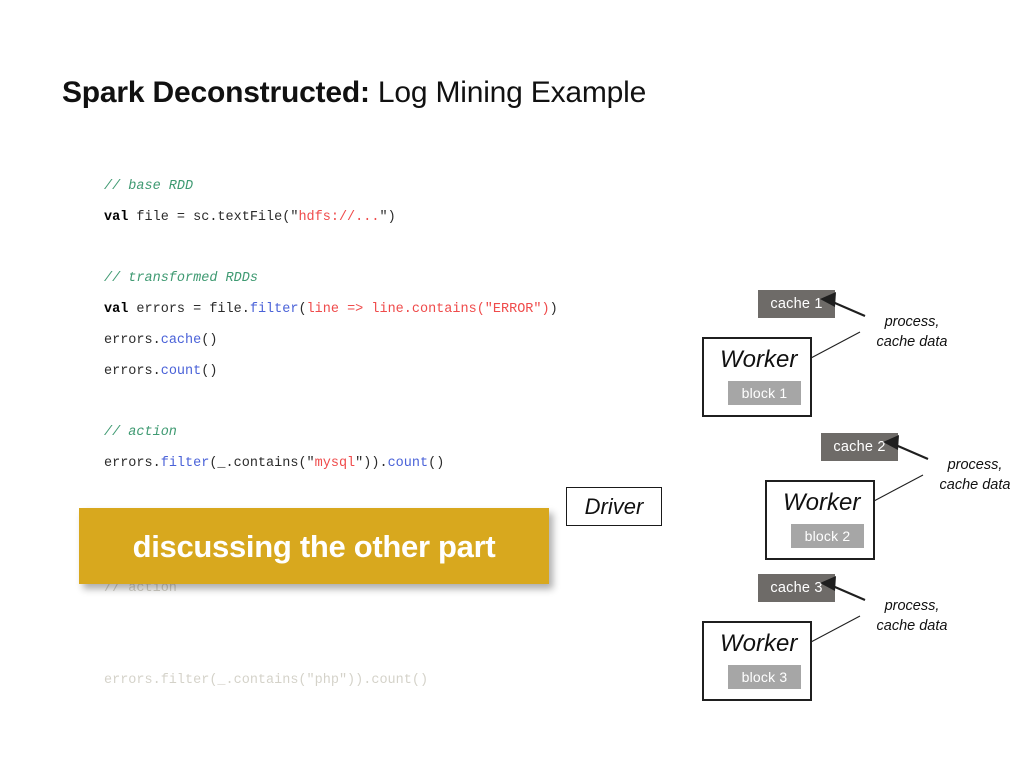 The height and width of the screenshot is (768, 1024). I want to click on block-label: block 1, so click(764, 393).